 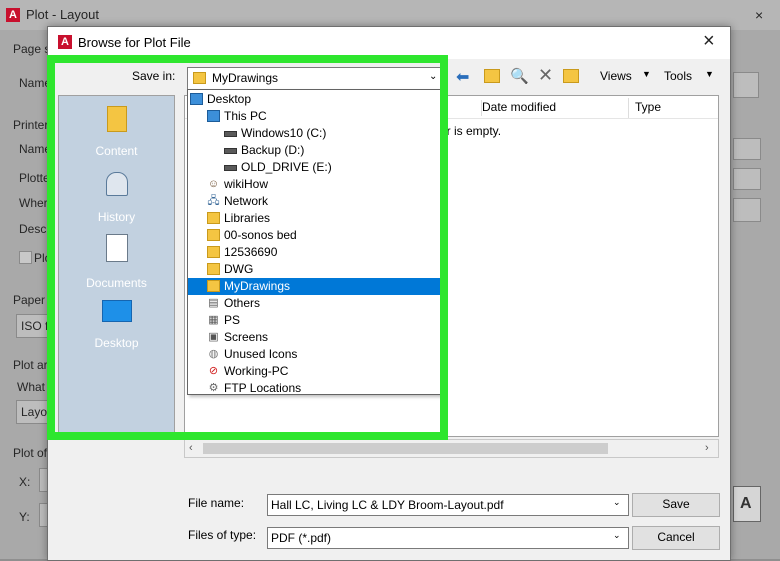 I want to click on search-web-icon: 🔍, so click(x=519, y=76).